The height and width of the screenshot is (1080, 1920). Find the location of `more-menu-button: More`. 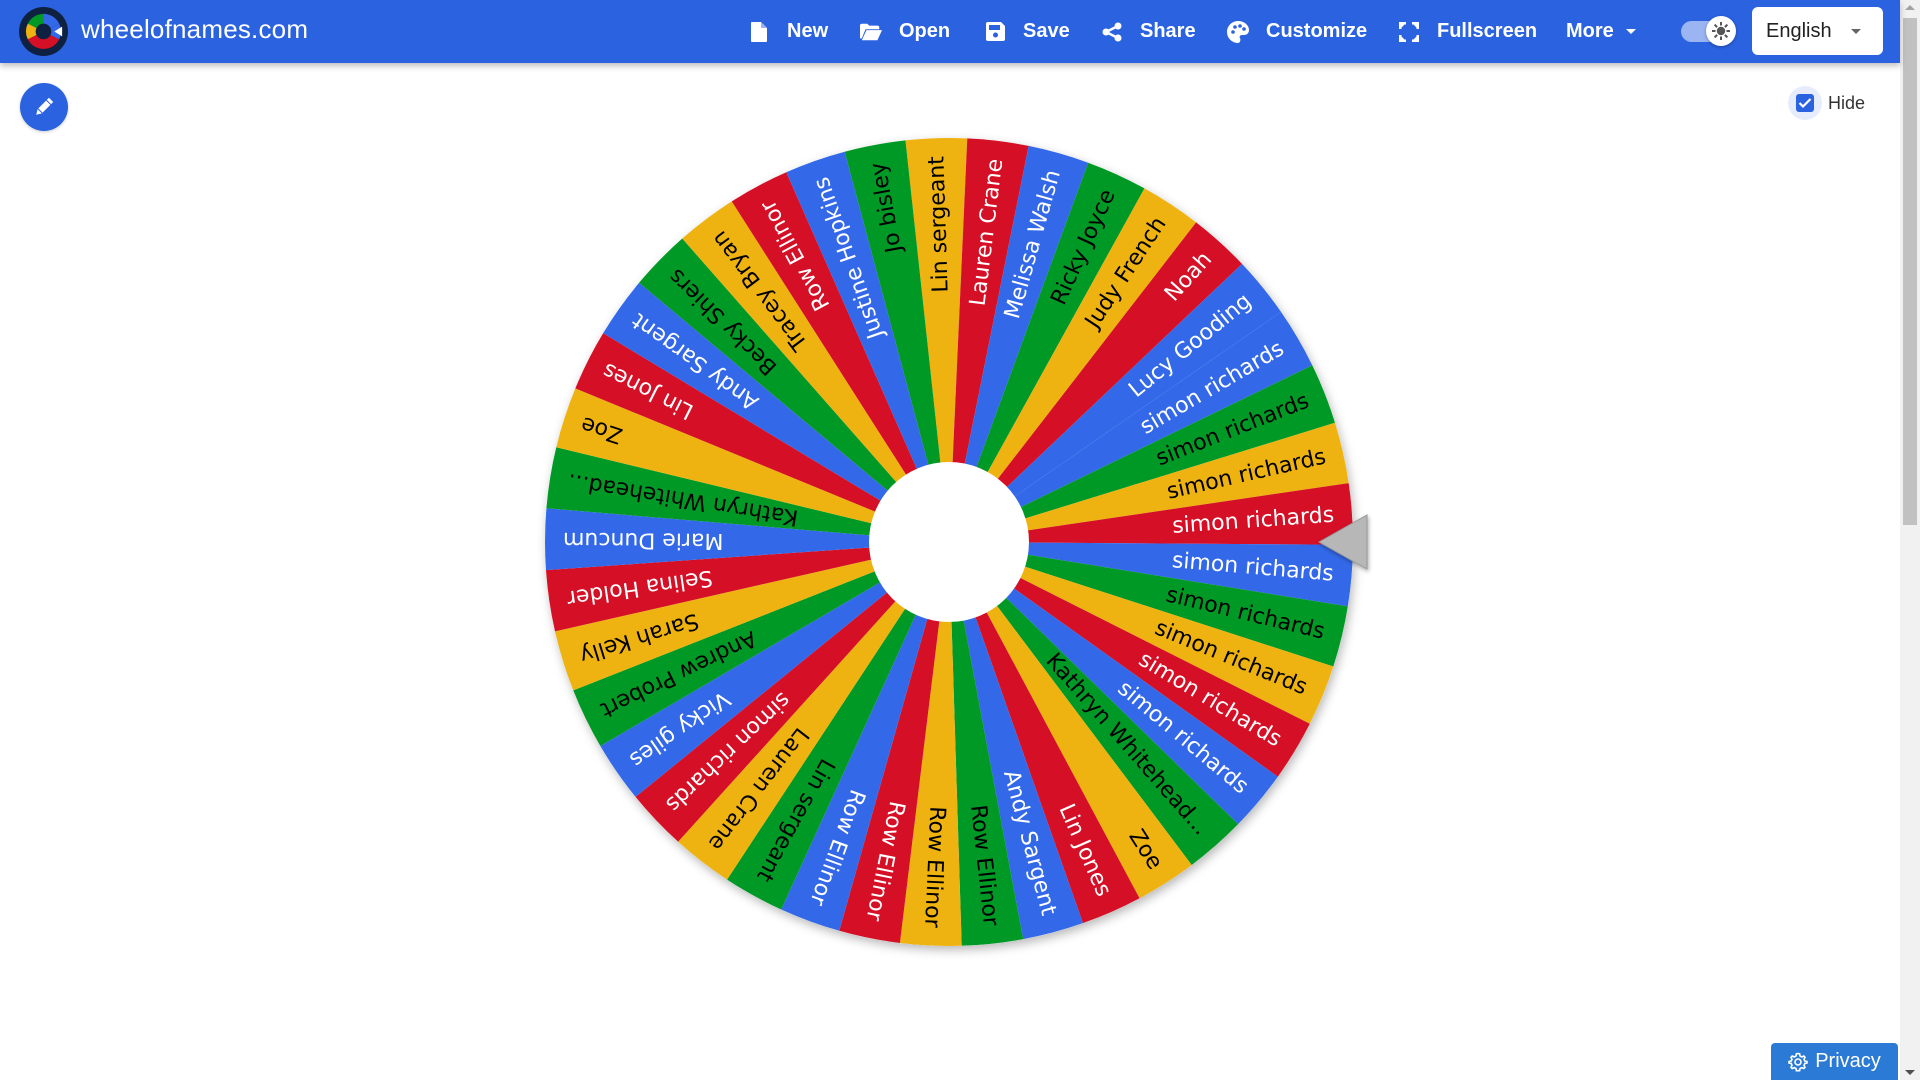

more-menu-button: More is located at coordinates (1601, 31).